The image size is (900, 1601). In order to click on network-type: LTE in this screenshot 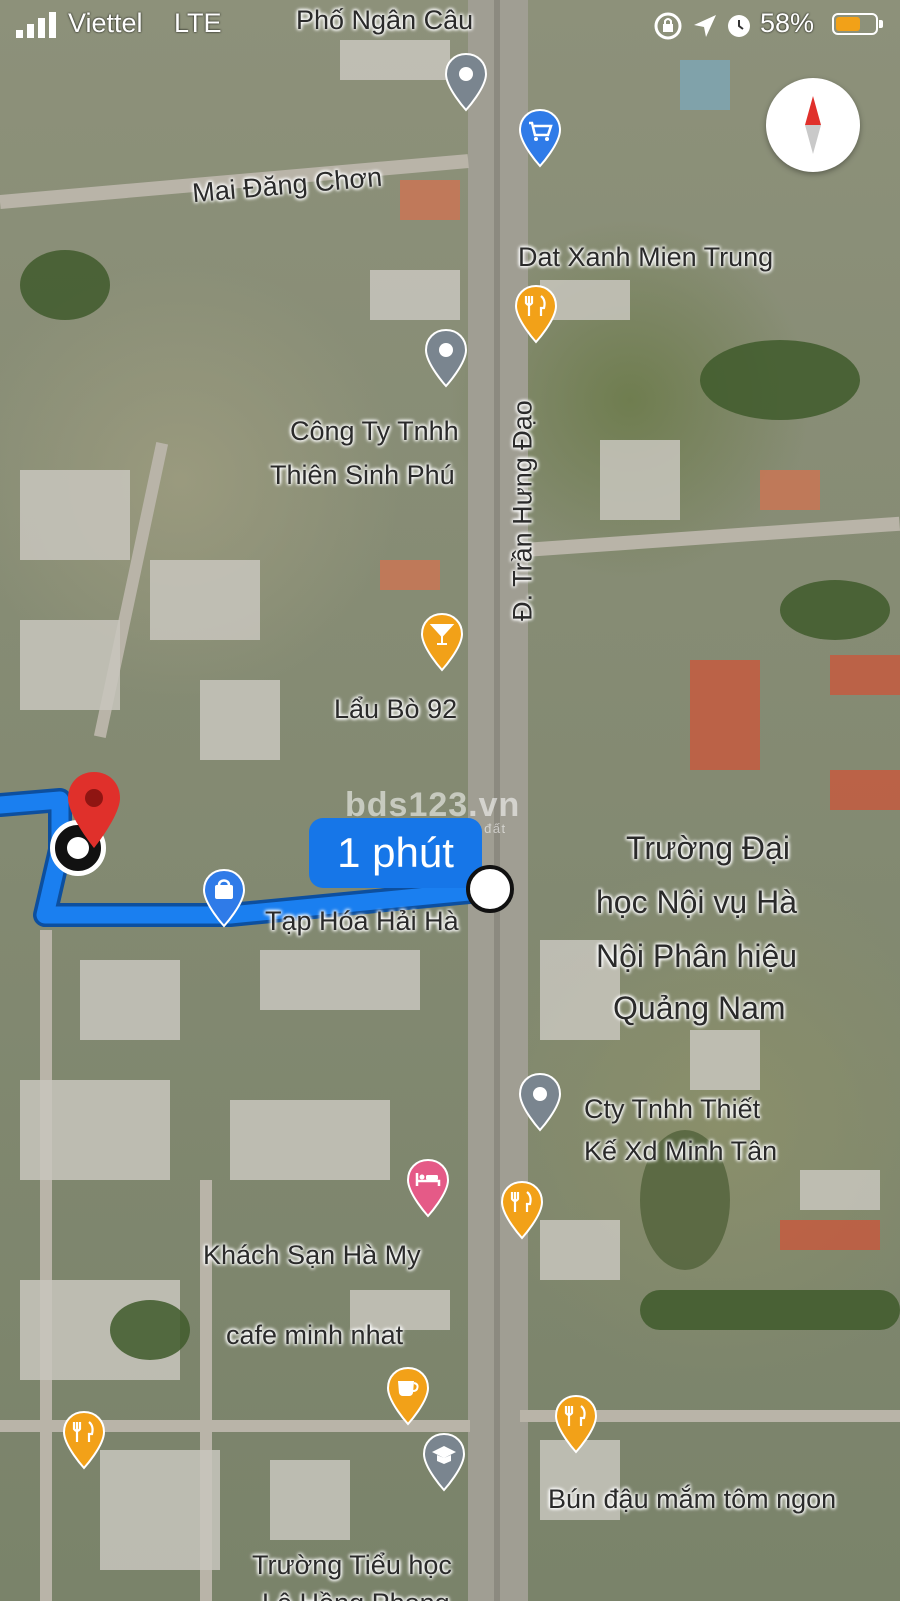, I will do `click(198, 23)`.